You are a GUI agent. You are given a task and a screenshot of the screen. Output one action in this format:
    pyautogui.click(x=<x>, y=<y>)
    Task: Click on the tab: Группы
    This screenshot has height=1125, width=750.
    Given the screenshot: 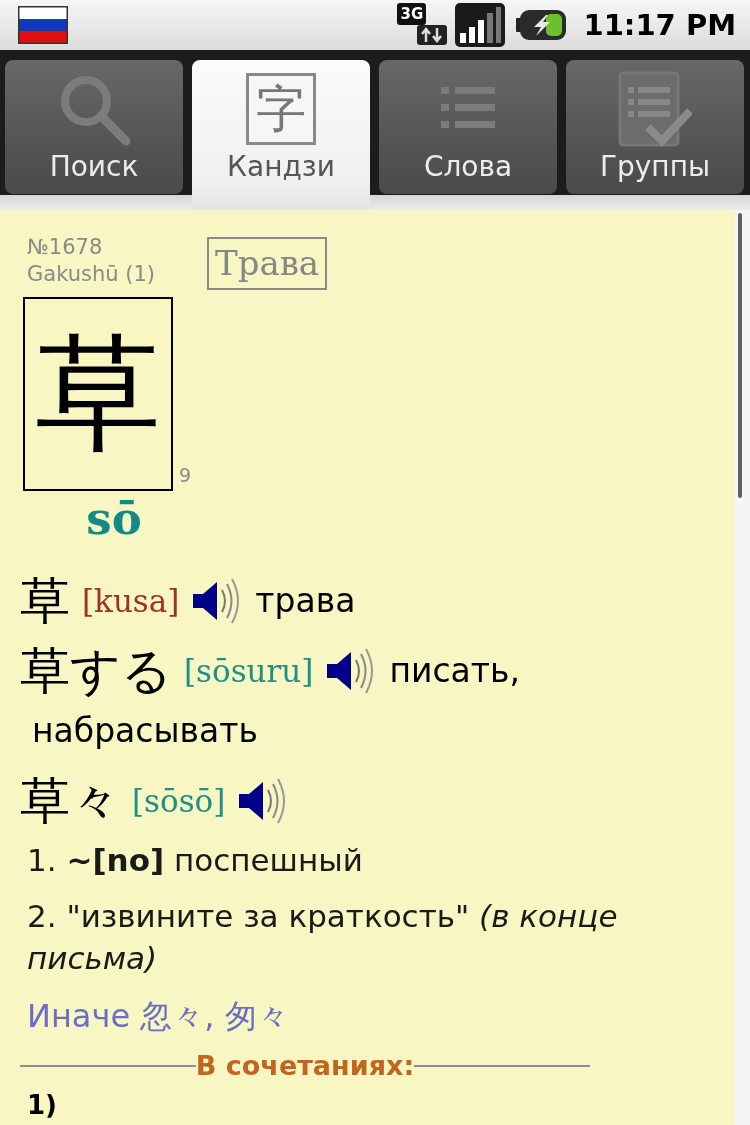 What is the action you would take?
    pyautogui.click(x=655, y=127)
    